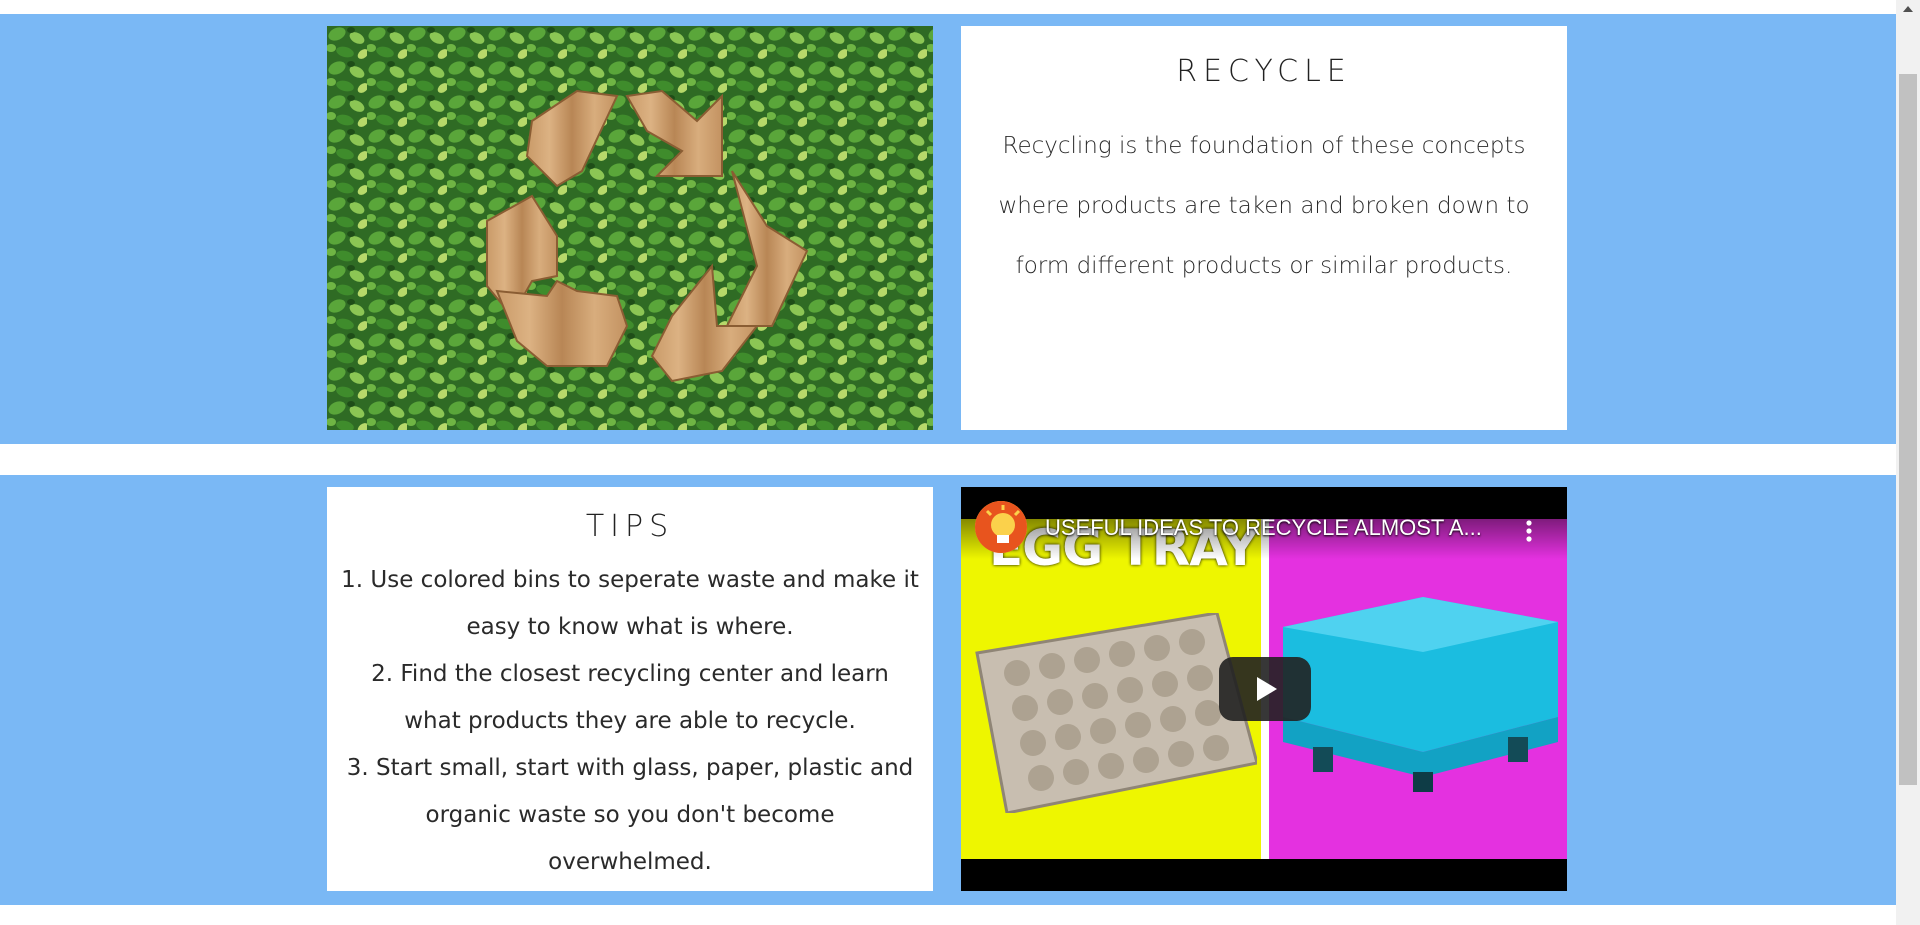 The image size is (1920, 925). What do you see at coordinates (1264, 71) in the screenshot?
I see `recycle-heading: RECYCLE` at bounding box center [1264, 71].